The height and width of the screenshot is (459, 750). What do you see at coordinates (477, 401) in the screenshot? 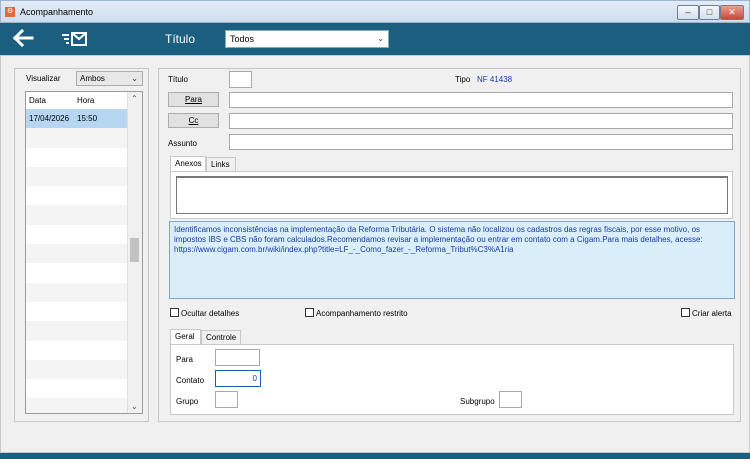
I see `subgrupo-label: Subgrupo` at bounding box center [477, 401].